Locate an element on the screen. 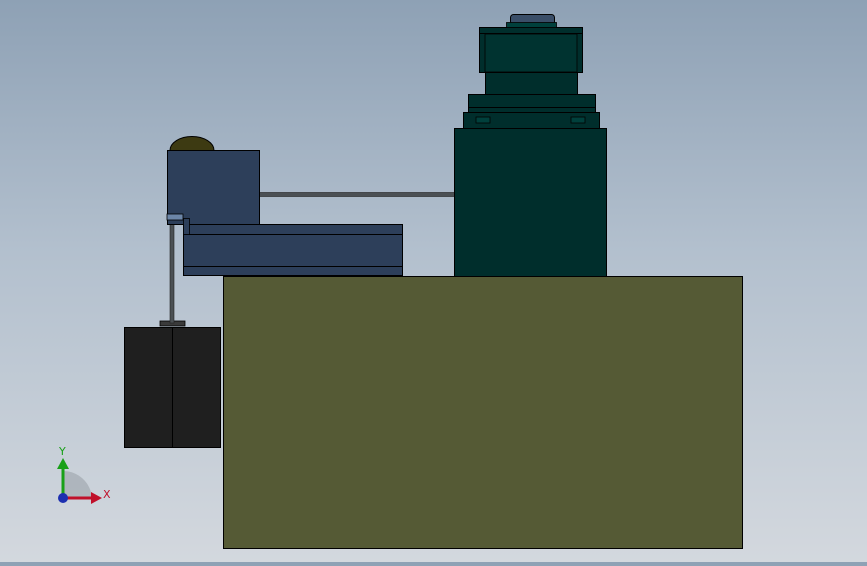 The height and width of the screenshot is (566, 867). coordinate-triad: Y X is located at coordinates (84, 474).